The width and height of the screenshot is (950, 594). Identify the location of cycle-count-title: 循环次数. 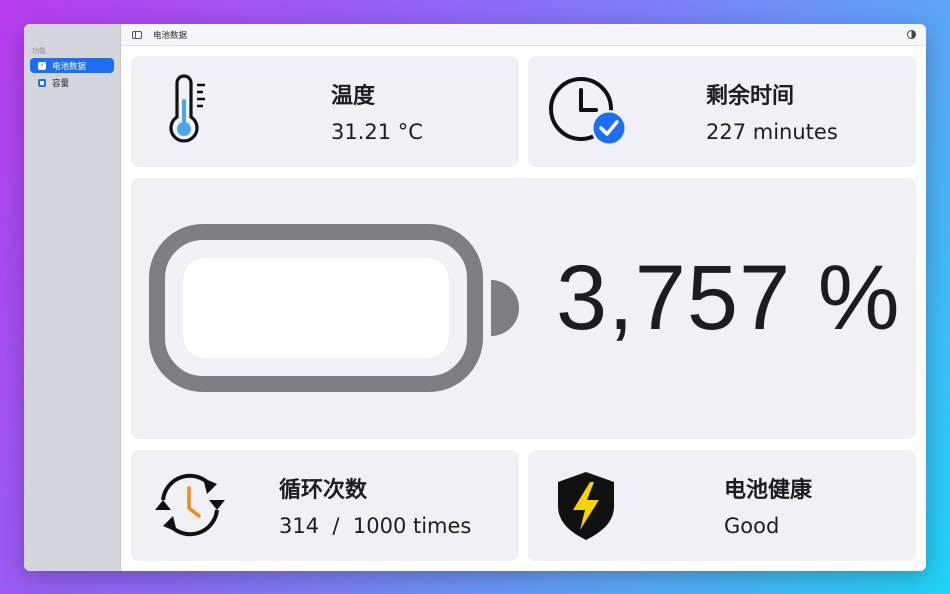
(323, 490).